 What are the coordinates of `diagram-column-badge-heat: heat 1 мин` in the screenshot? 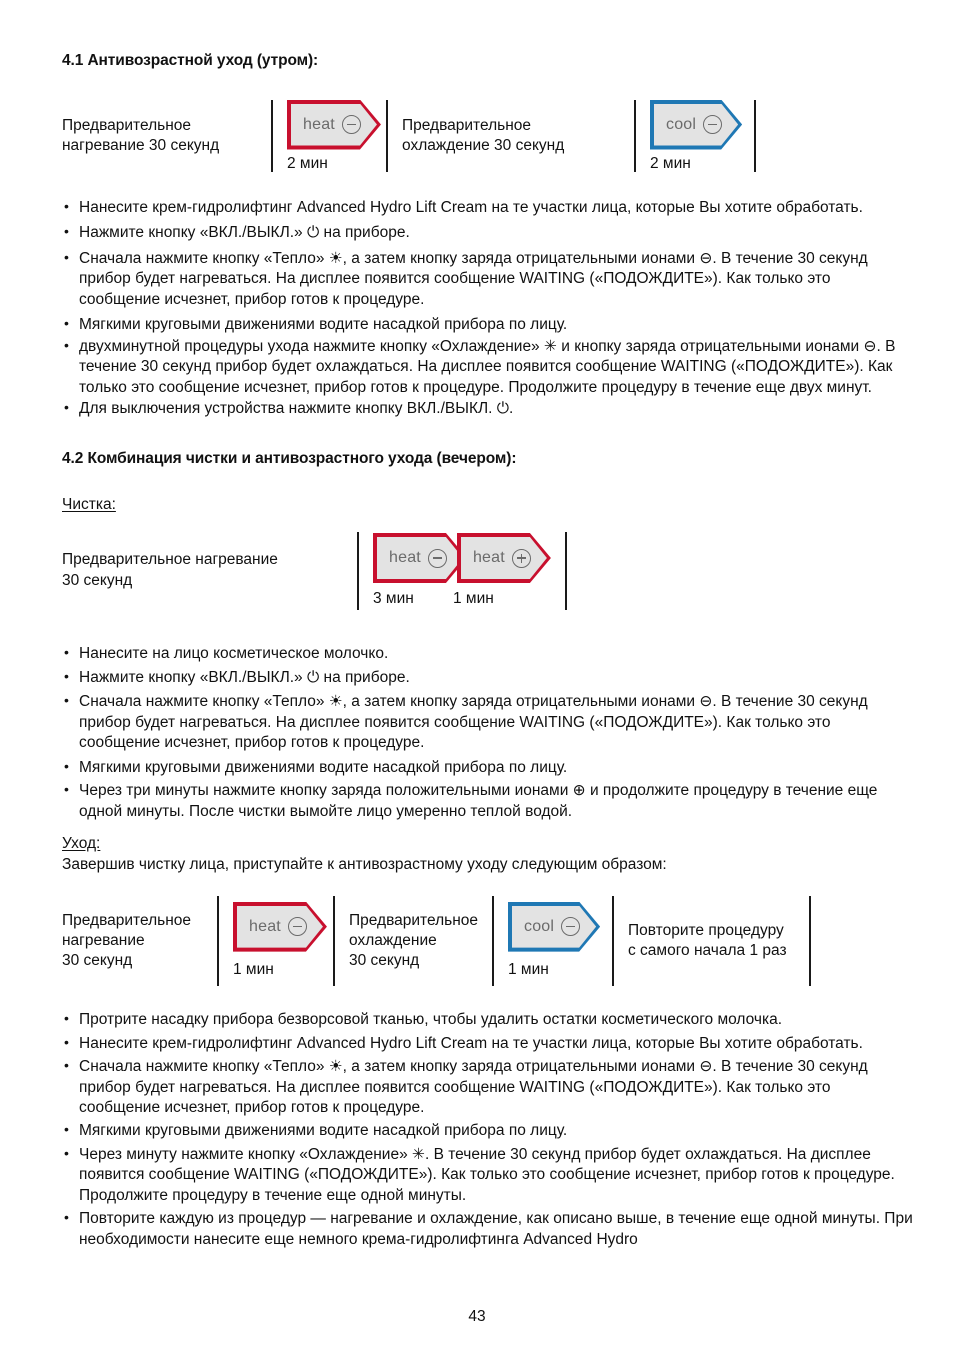 It's located at (277, 941).